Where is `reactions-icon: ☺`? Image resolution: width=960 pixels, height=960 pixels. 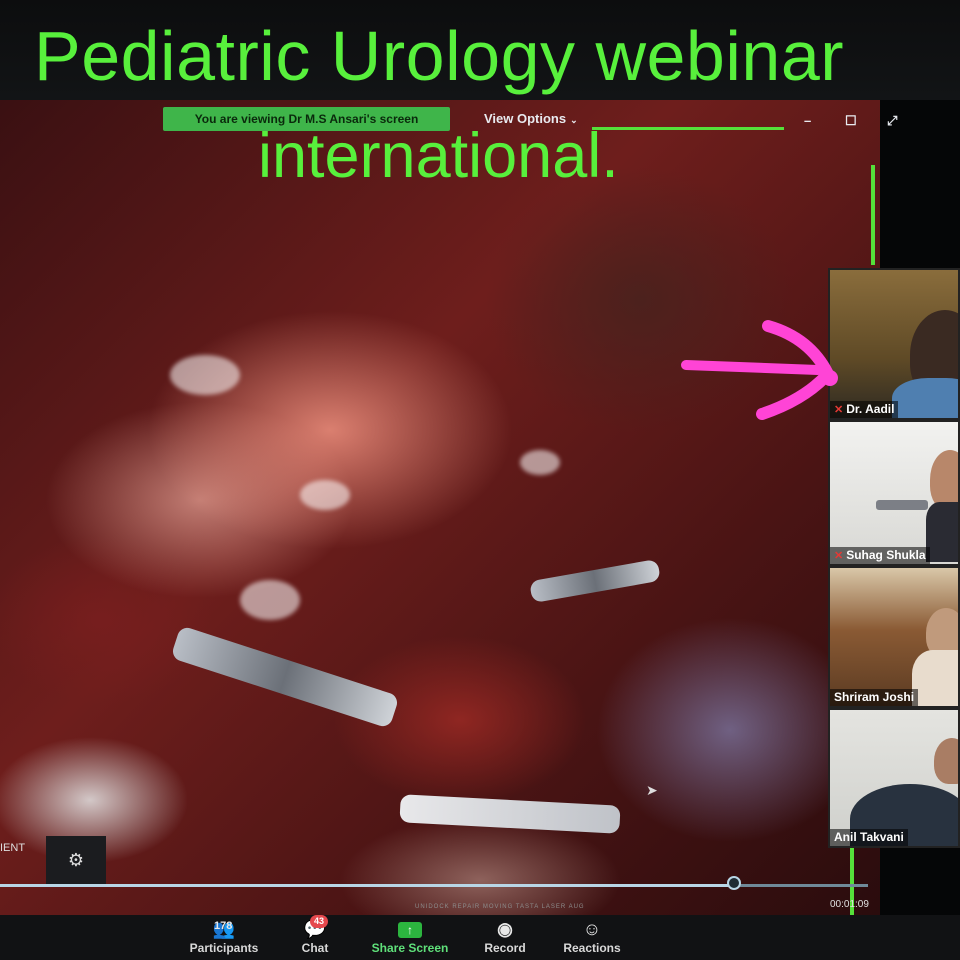 reactions-icon: ☺ is located at coordinates (592, 929).